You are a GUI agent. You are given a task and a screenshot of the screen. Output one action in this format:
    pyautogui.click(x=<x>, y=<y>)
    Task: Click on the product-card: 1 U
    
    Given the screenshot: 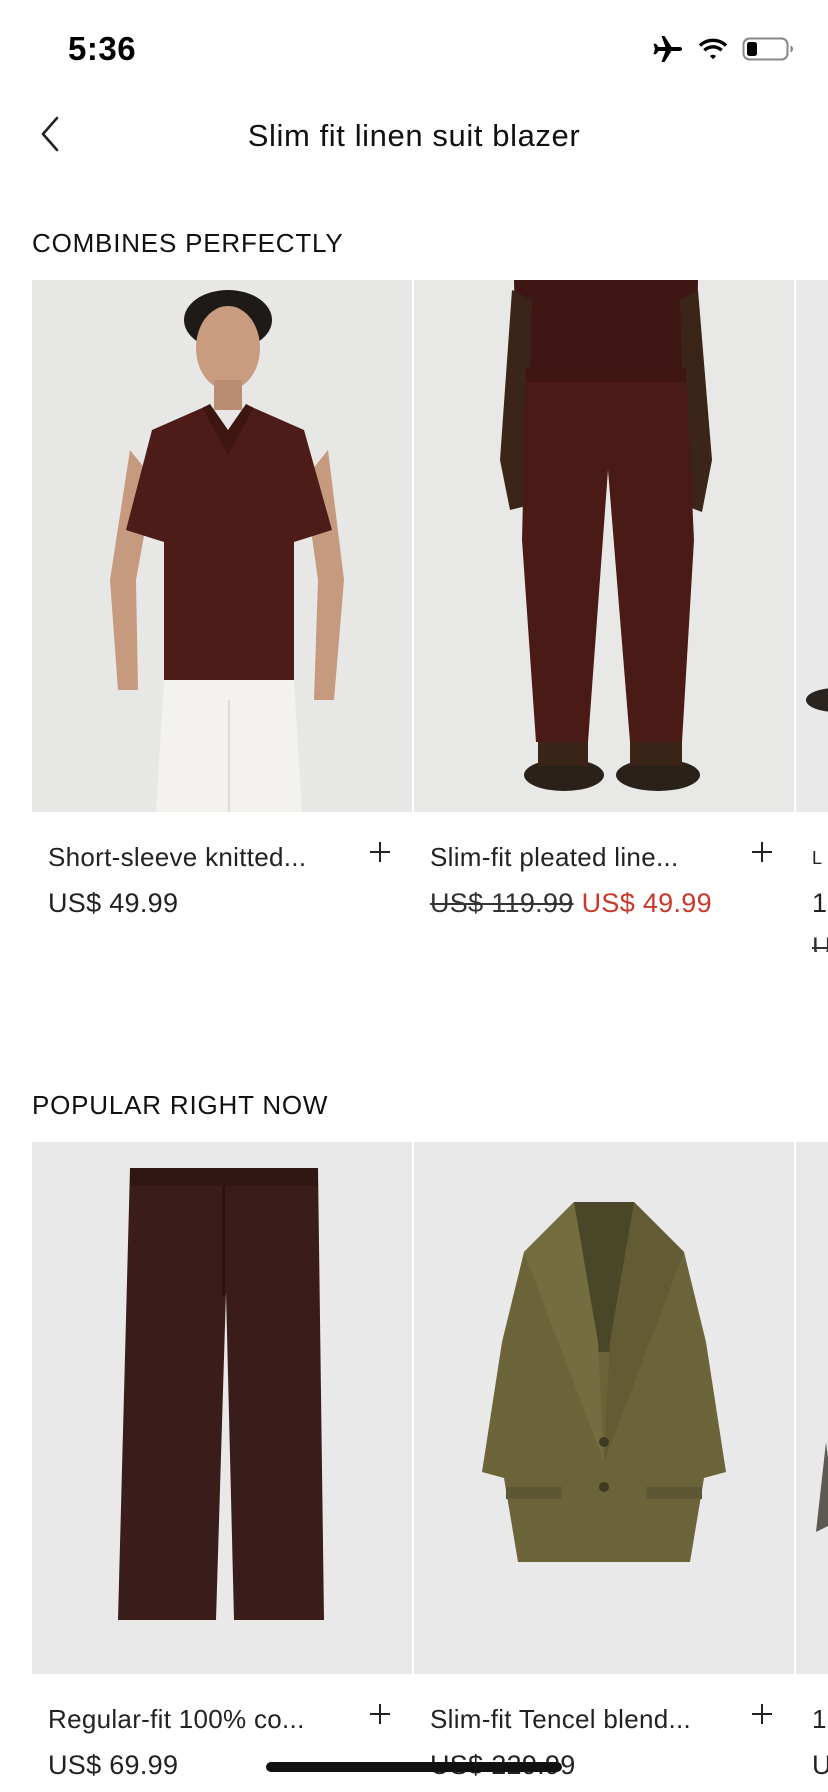 What is the action you would take?
    pyautogui.click(x=812, y=1467)
    